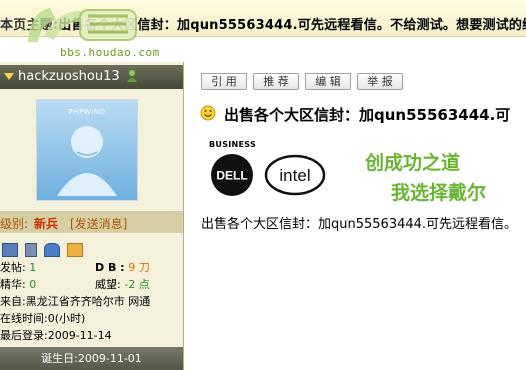  I want to click on level-value: 新兵, so click(46, 224).